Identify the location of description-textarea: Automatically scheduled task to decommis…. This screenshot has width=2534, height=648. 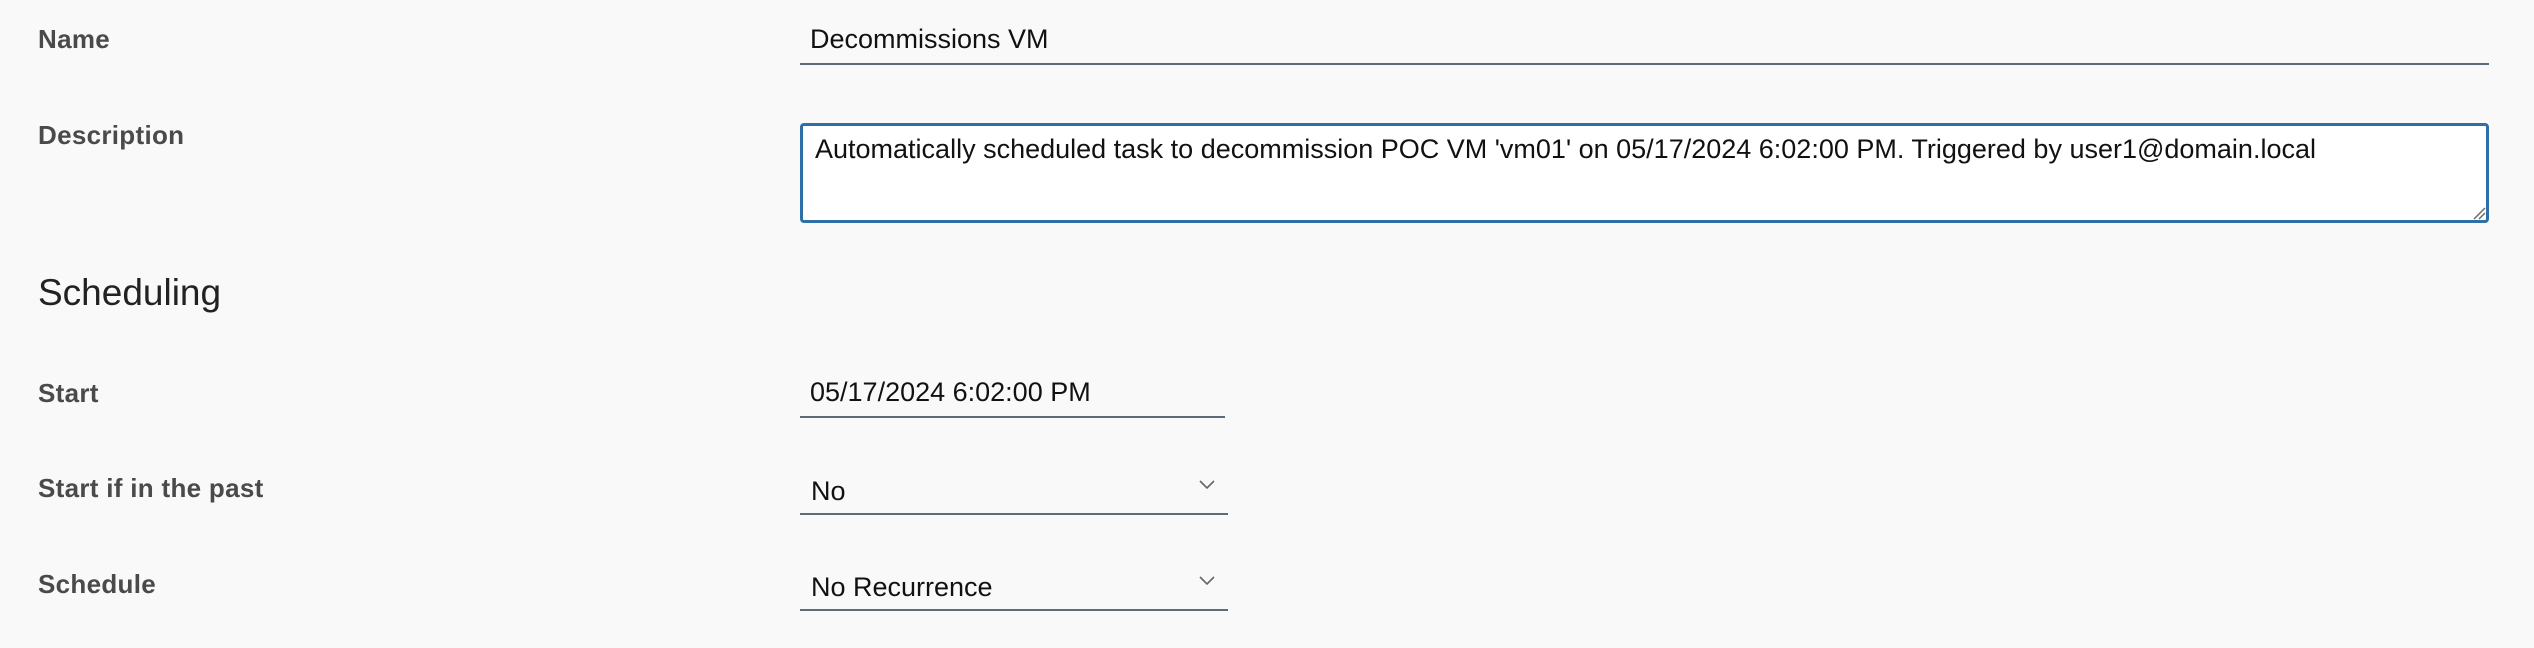
(1644, 173).